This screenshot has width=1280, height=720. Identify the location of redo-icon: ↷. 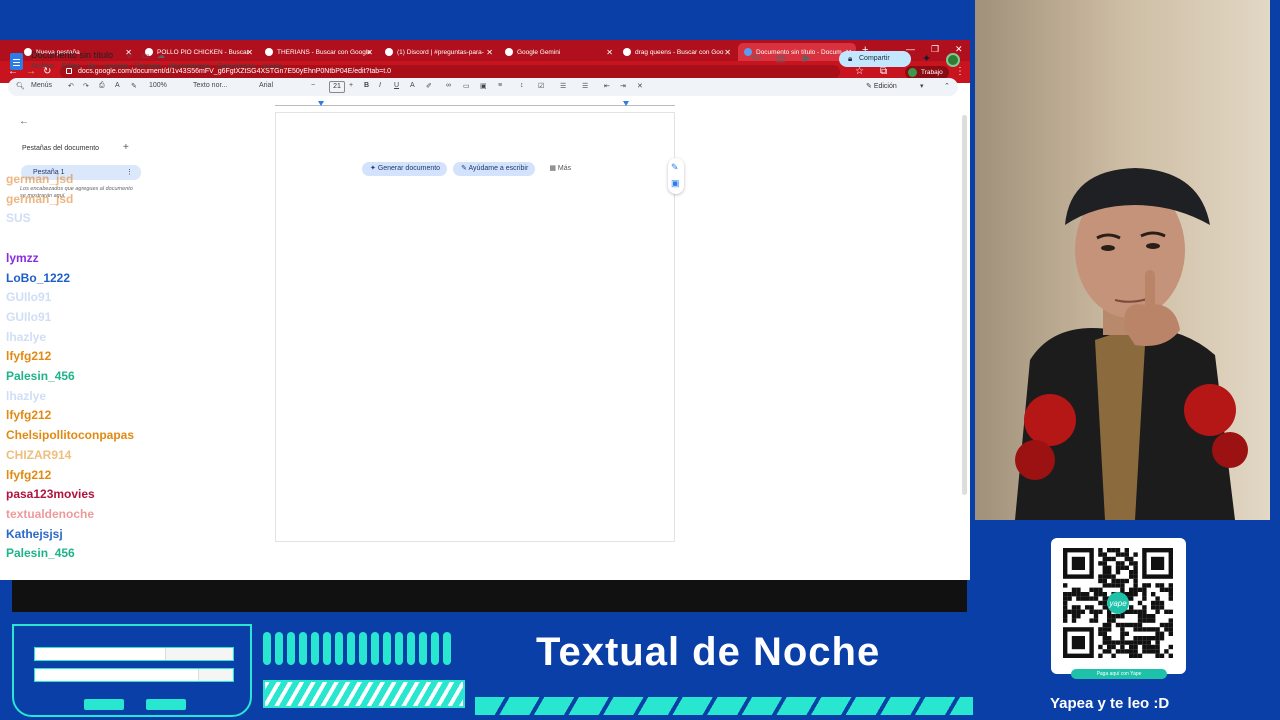
(86, 86).